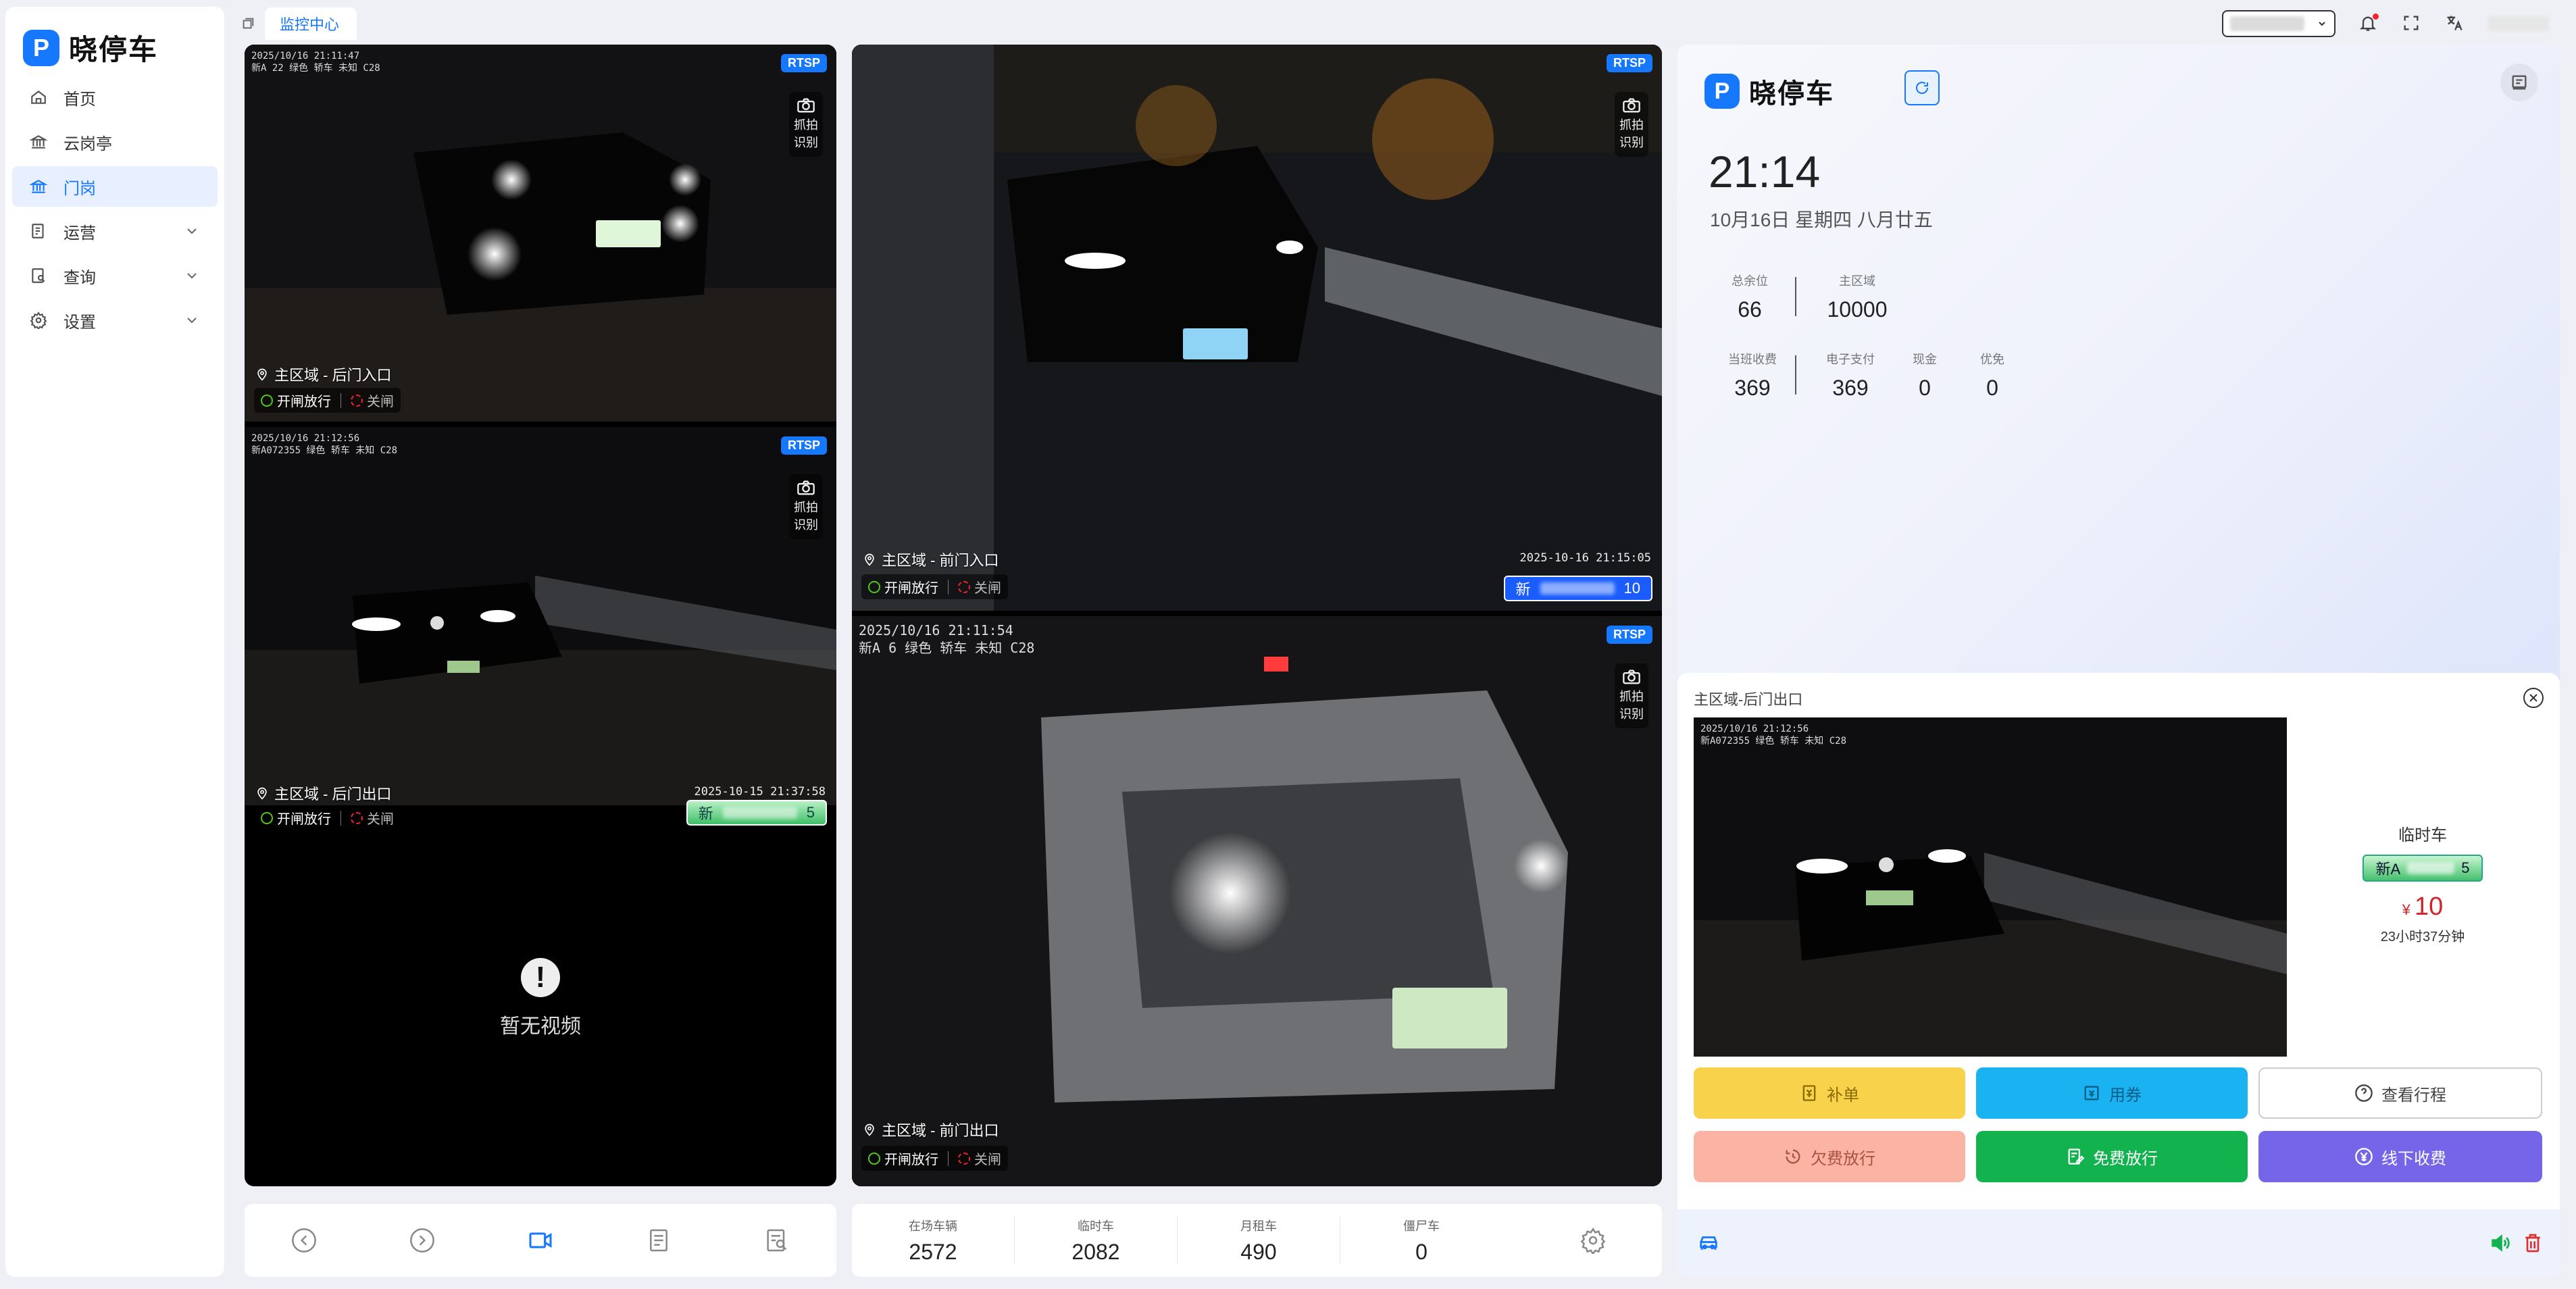 This screenshot has height=1289, width=2576. Describe the element at coordinates (333, 375) in the screenshot. I see `camera-name-text: 主区域 - 后门入口` at that location.